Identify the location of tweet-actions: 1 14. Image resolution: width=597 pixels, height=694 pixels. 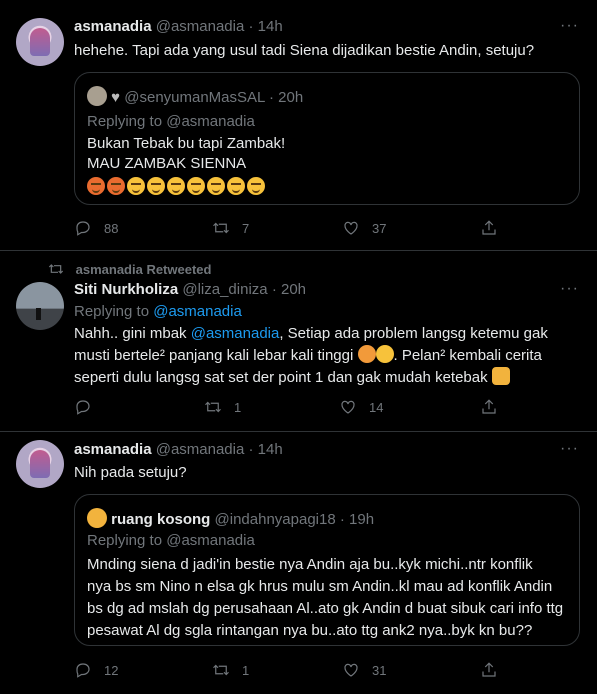
(294, 408).